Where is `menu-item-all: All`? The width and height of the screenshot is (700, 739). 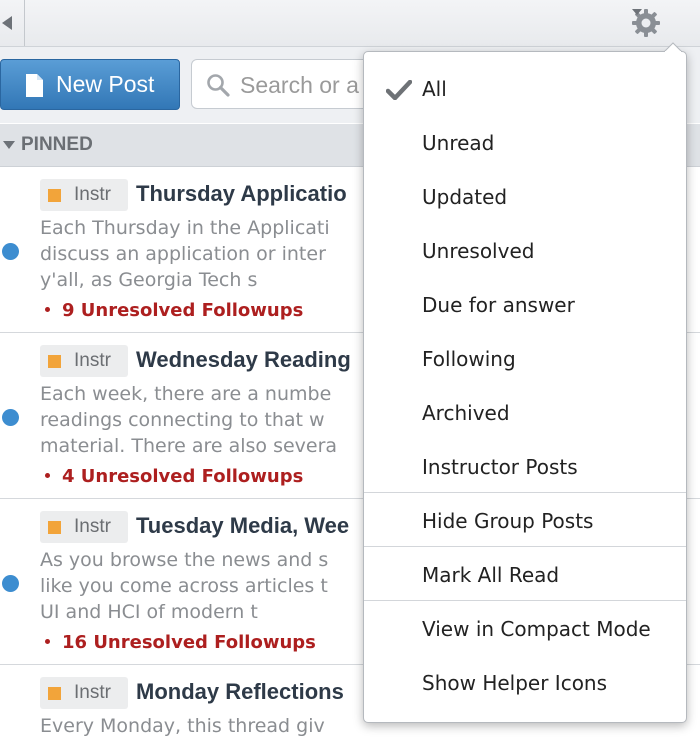
menu-item-all: All is located at coordinates (525, 89).